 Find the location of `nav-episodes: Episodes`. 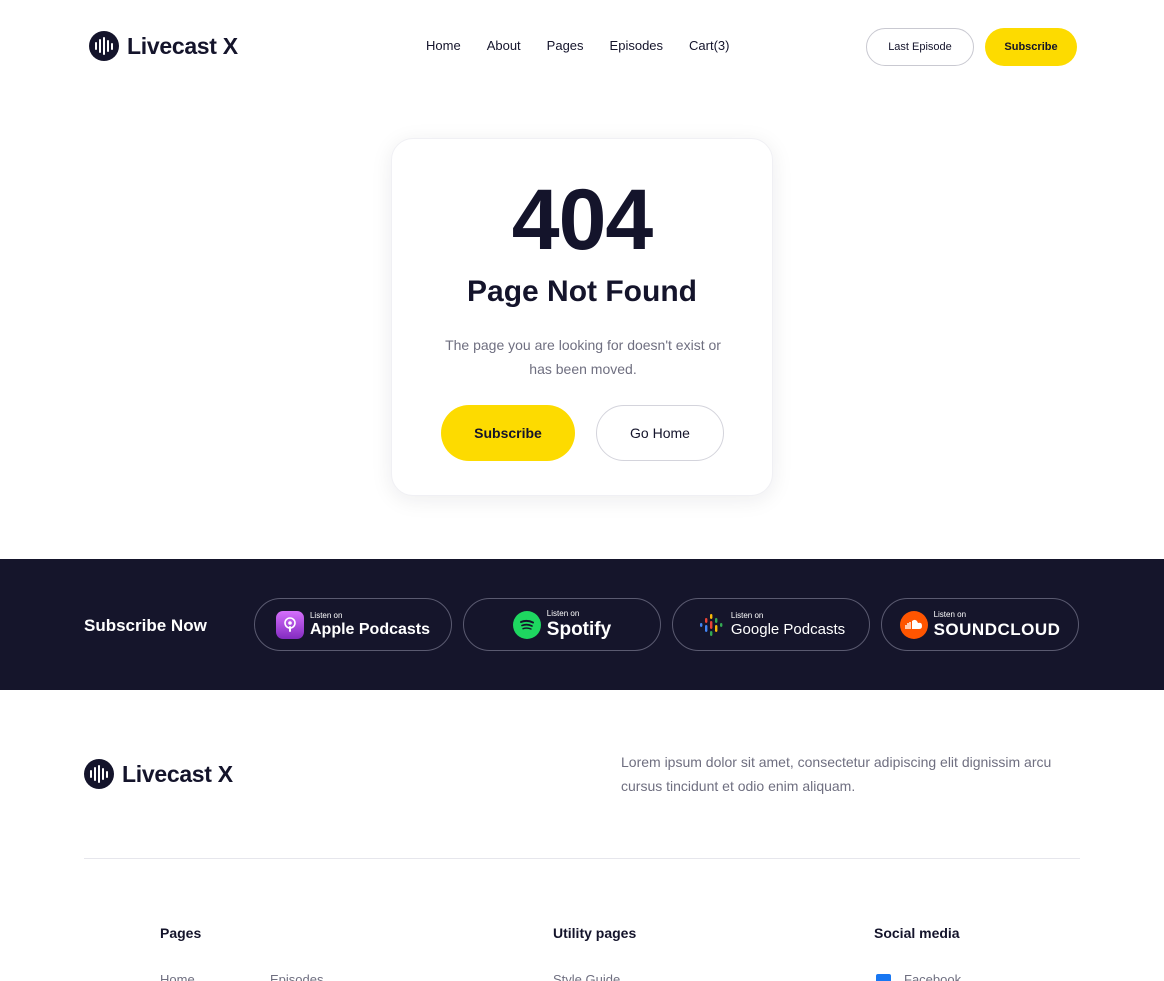

nav-episodes: Episodes is located at coordinates (636, 45).